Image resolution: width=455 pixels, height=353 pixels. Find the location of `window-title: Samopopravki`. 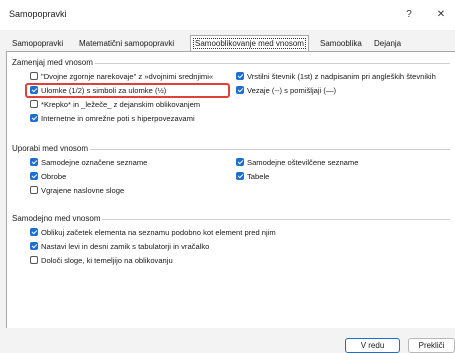

window-title: Samopopravki is located at coordinates (38, 14).